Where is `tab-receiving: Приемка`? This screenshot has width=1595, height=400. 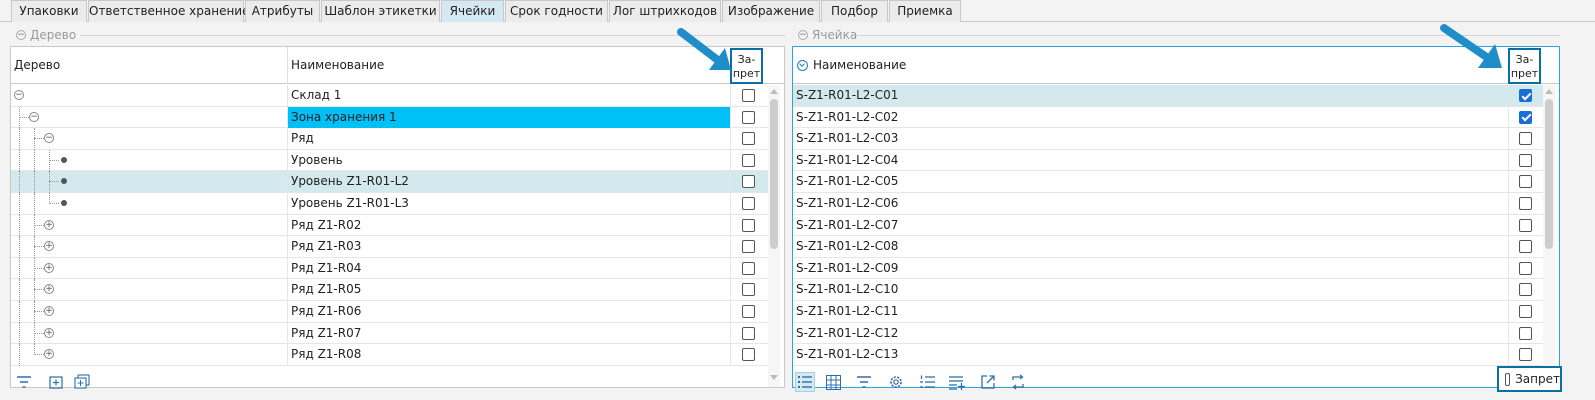
tab-receiving: Приемка is located at coordinates (925, 11).